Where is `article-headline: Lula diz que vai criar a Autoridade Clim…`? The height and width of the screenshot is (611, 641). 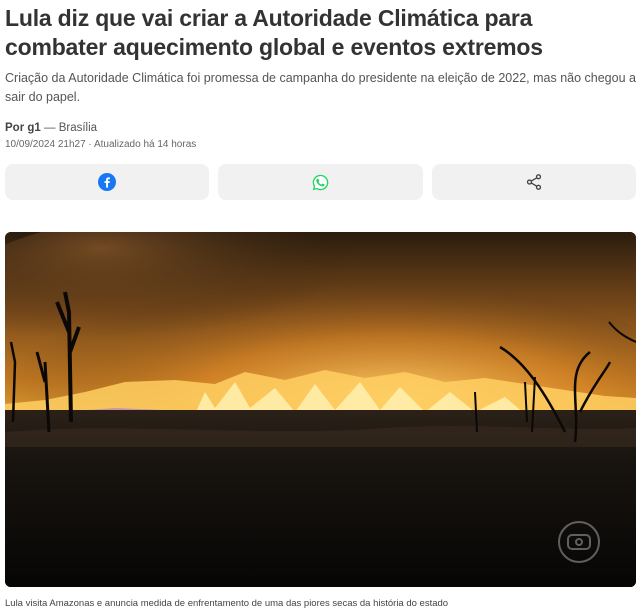
article-headline: Lula diz que vai criar a Autoridade Clim… is located at coordinates (274, 32).